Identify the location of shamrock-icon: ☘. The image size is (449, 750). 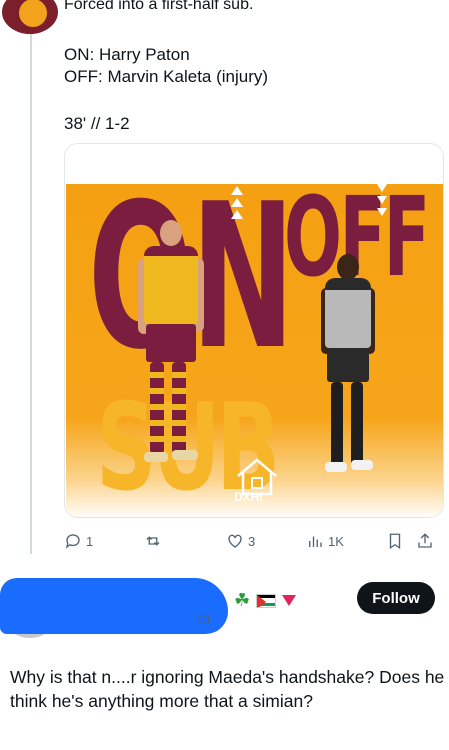
(242, 600).